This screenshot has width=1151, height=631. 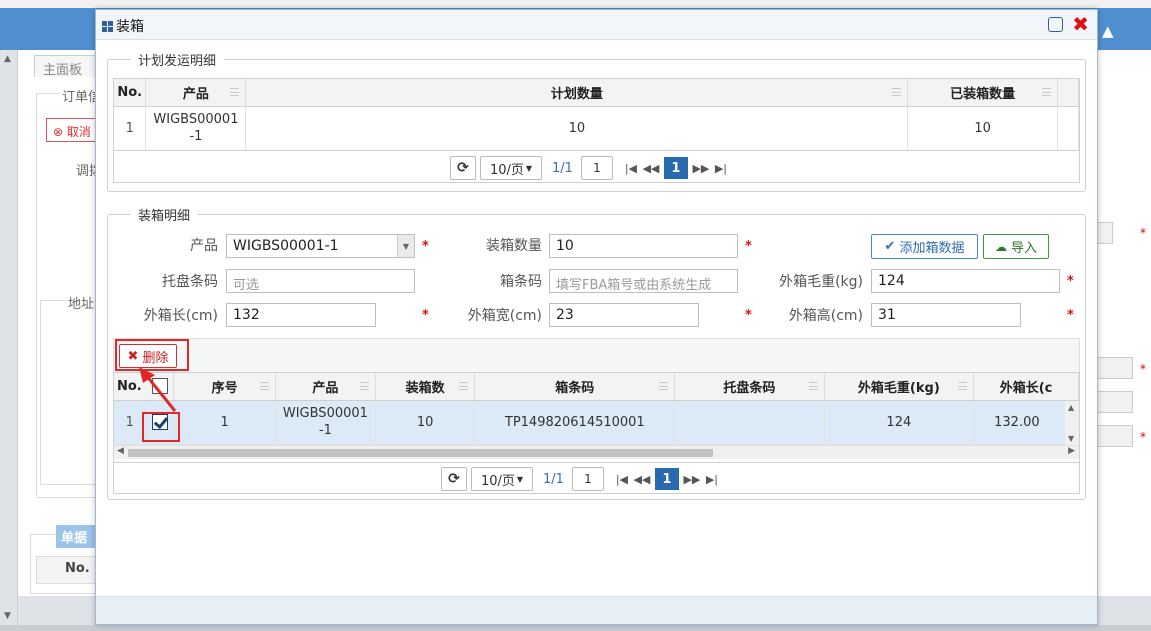 I want to click on add-box-data-button: ✔ 添加箱数据, so click(x=924, y=246).